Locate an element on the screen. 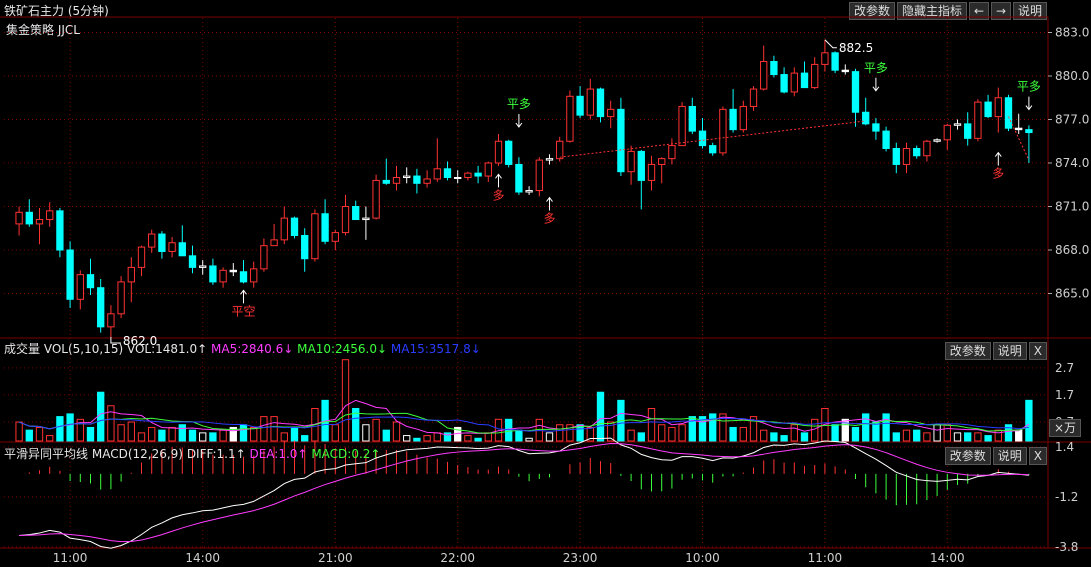 The image size is (1091, 567). volume-params: VOL(5,10,15) is located at coordinates (83, 349).